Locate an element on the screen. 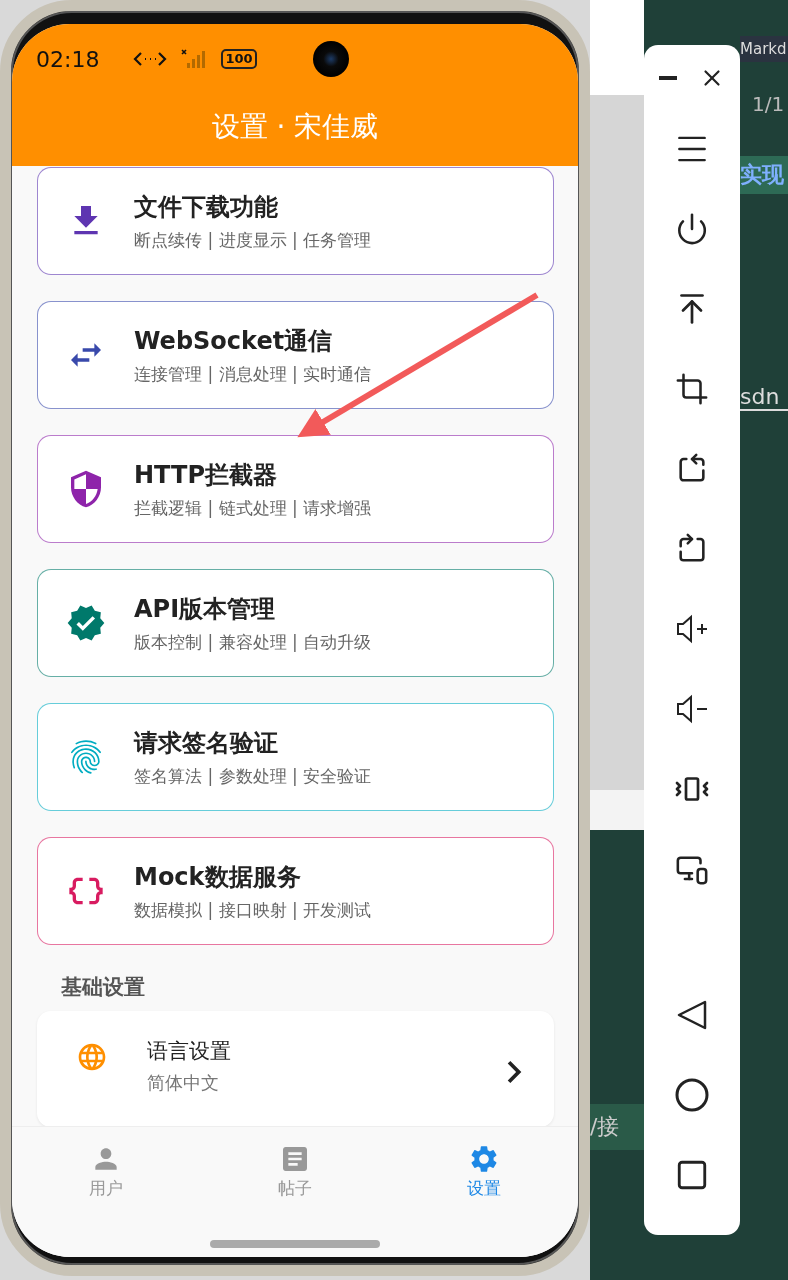 The height and width of the screenshot is (1280, 788). feature-subtitle: 断点续传 | 进度显示 | 任务管理 is located at coordinates (253, 240).